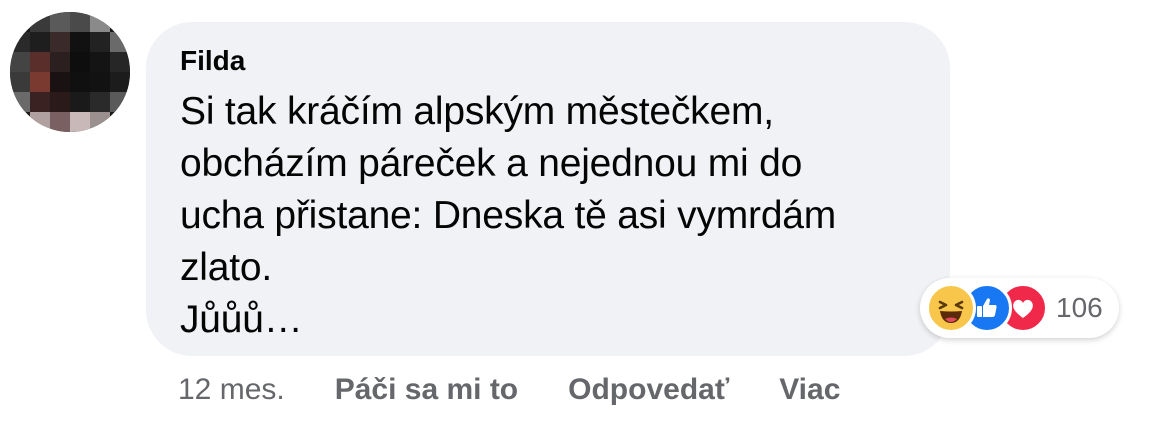 The image size is (1158, 446). I want to click on avatar, so click(70, 72).